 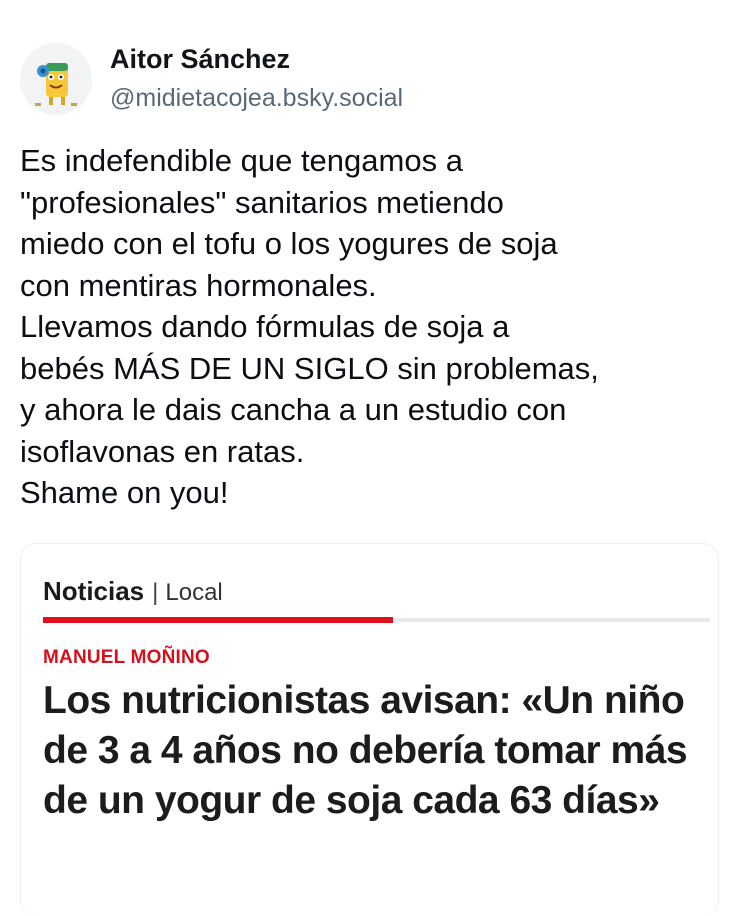 What do you see at coordinates (94, 591) in the screenshot?
I see `article-section: Noticias` at bounding box center [94, 591].